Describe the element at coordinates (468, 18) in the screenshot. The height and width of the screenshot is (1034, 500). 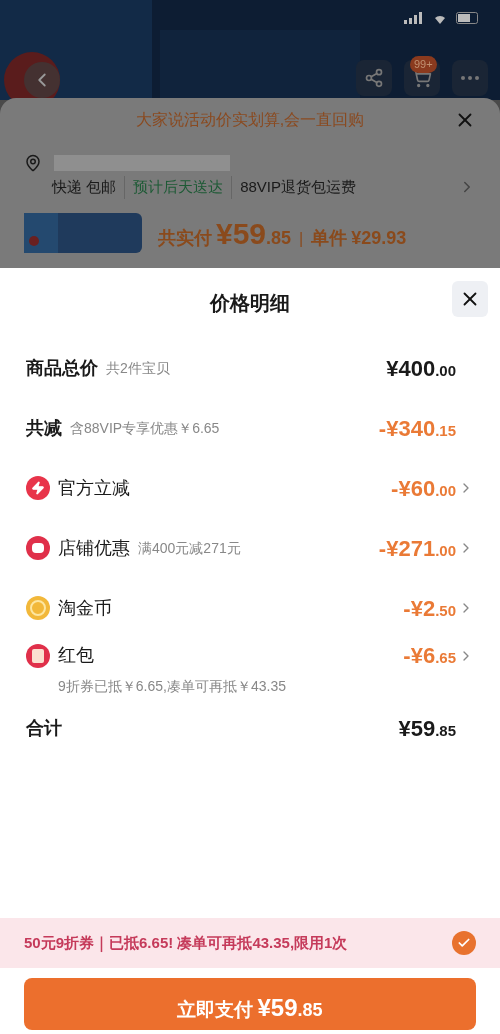
I see `battery-icon` at that location.